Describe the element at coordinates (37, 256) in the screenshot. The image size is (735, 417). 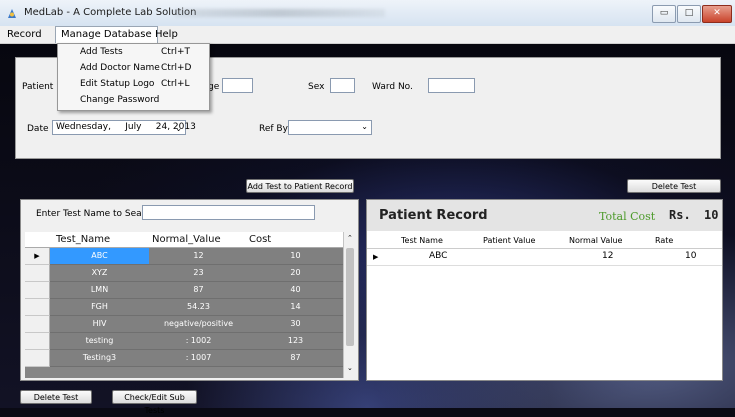
I see `row-selector: ▶` at that location.